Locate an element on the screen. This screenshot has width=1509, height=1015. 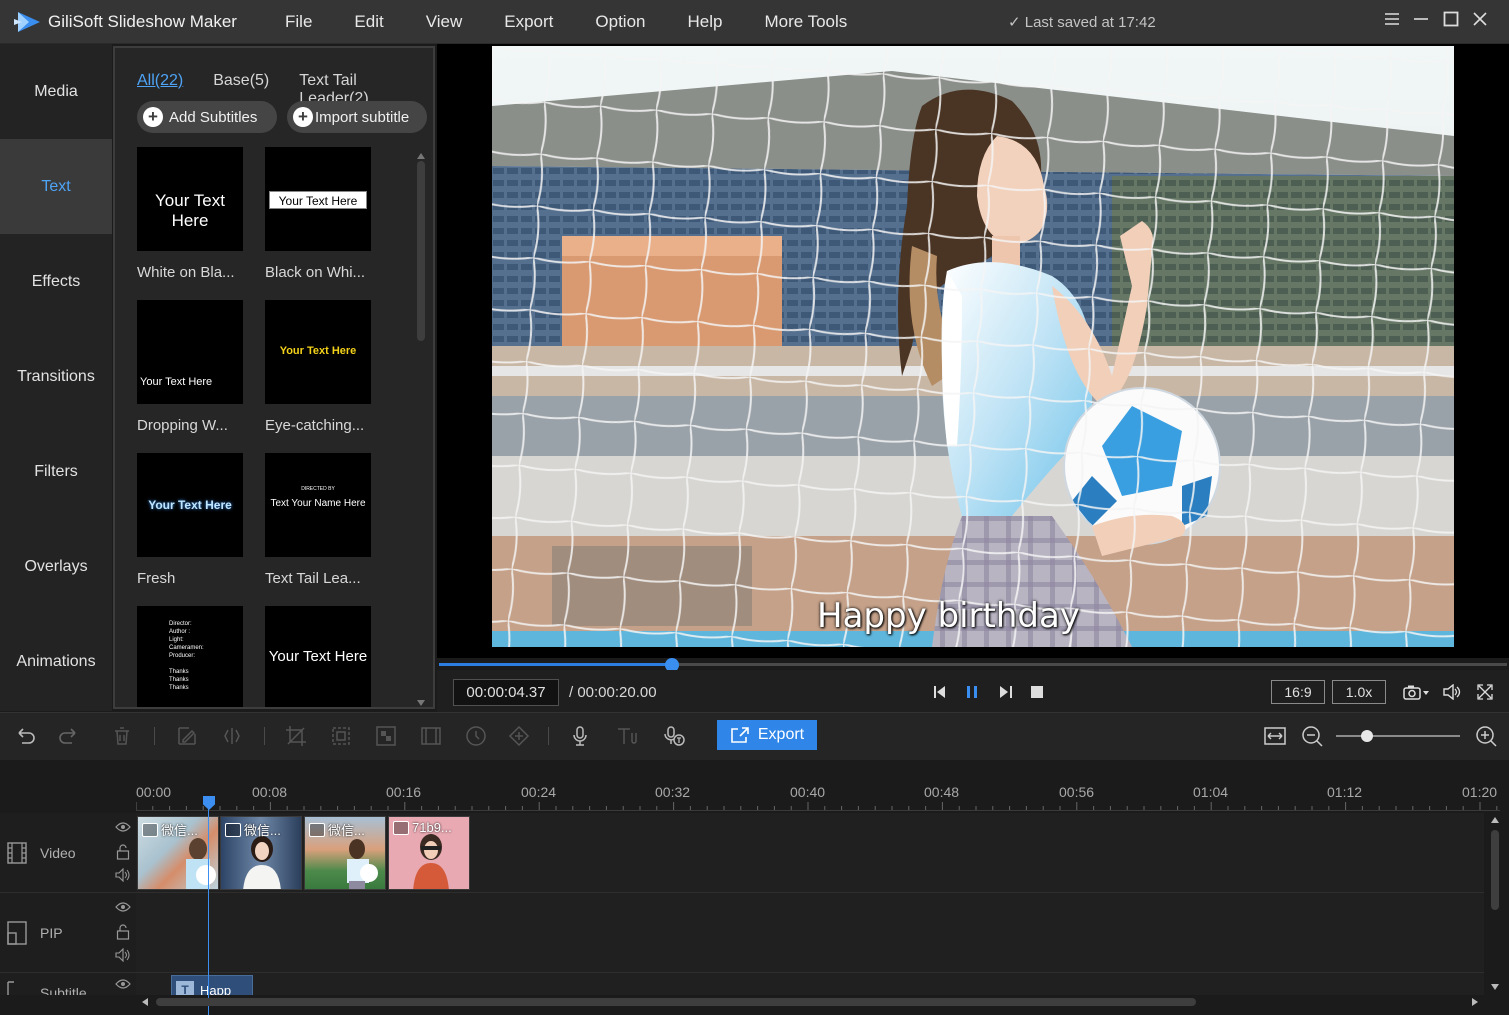
image-icon is located at coordinates (233, 829).